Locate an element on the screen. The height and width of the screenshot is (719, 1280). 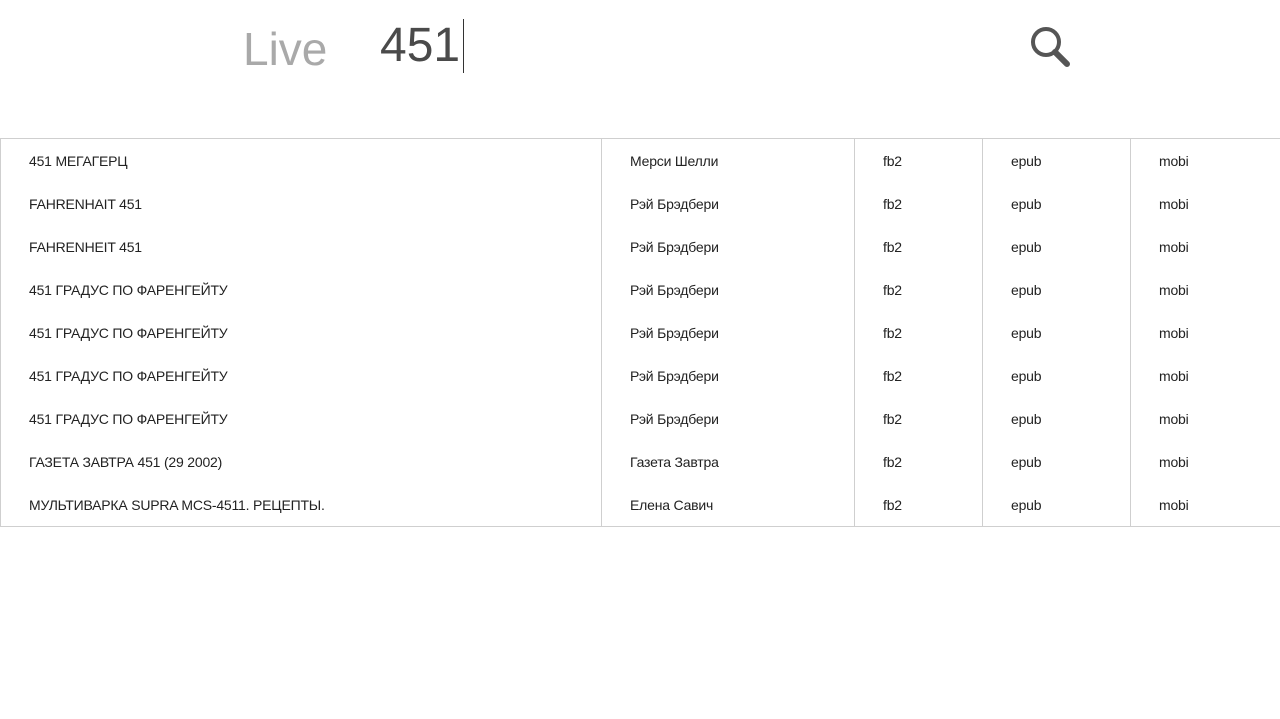
table-cell-author: Газета Завтра is located at coordinates (728, 461).